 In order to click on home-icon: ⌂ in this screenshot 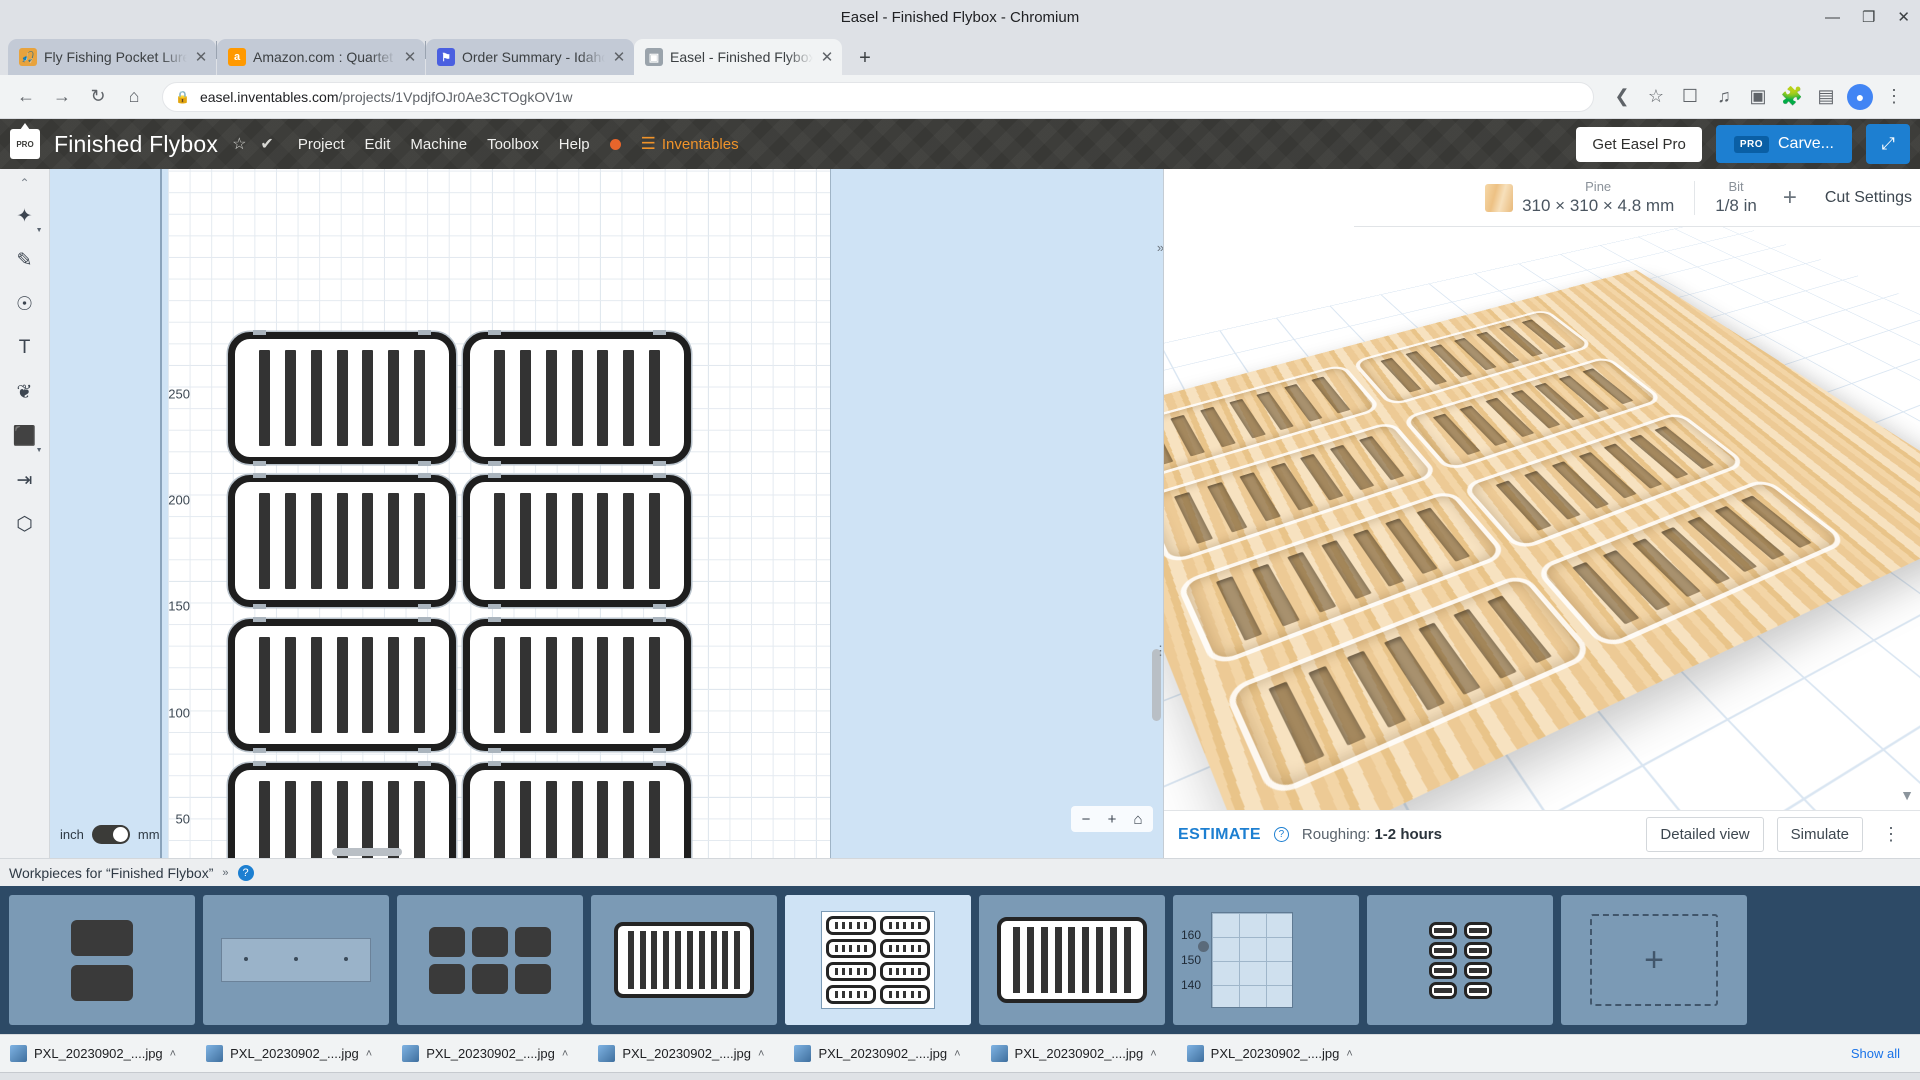, I will do `click(134, 97)`.